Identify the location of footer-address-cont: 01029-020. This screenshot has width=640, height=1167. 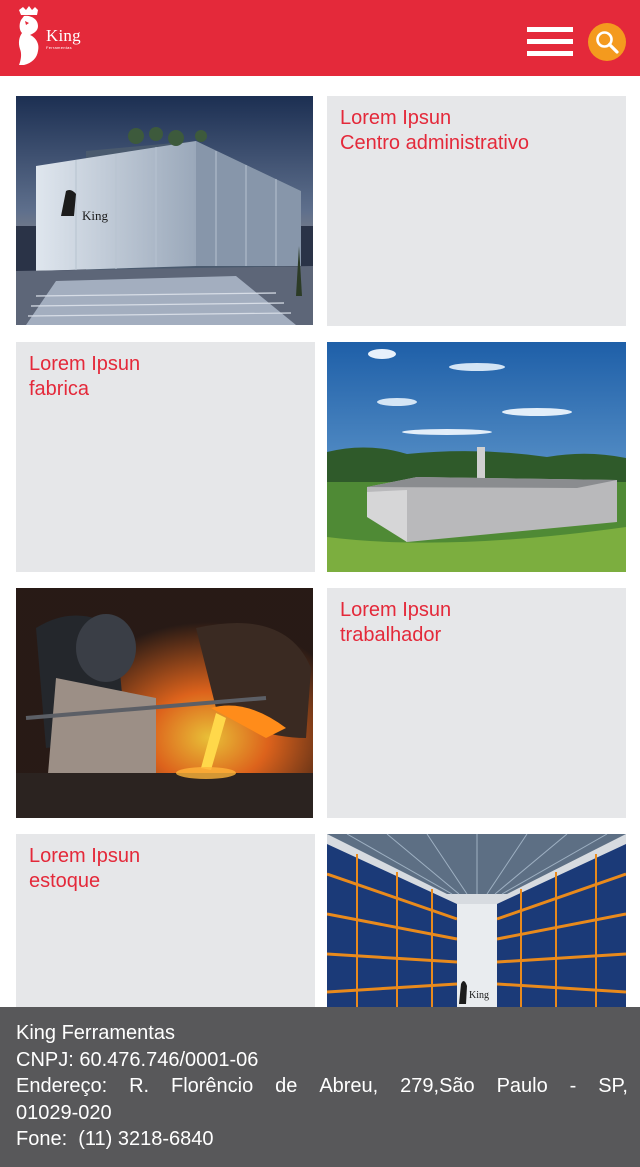
(64, 1112).